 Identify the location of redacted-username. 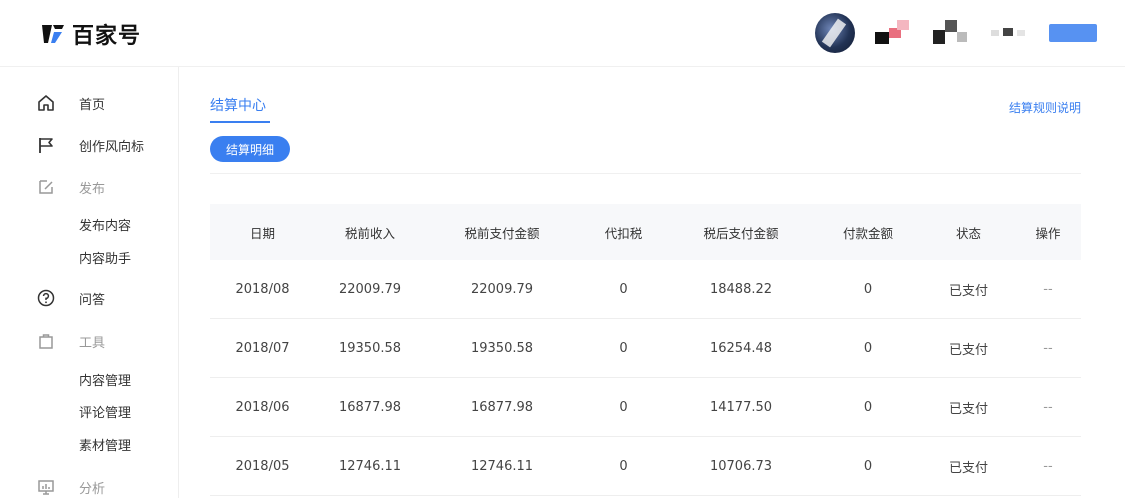
(895, 33).